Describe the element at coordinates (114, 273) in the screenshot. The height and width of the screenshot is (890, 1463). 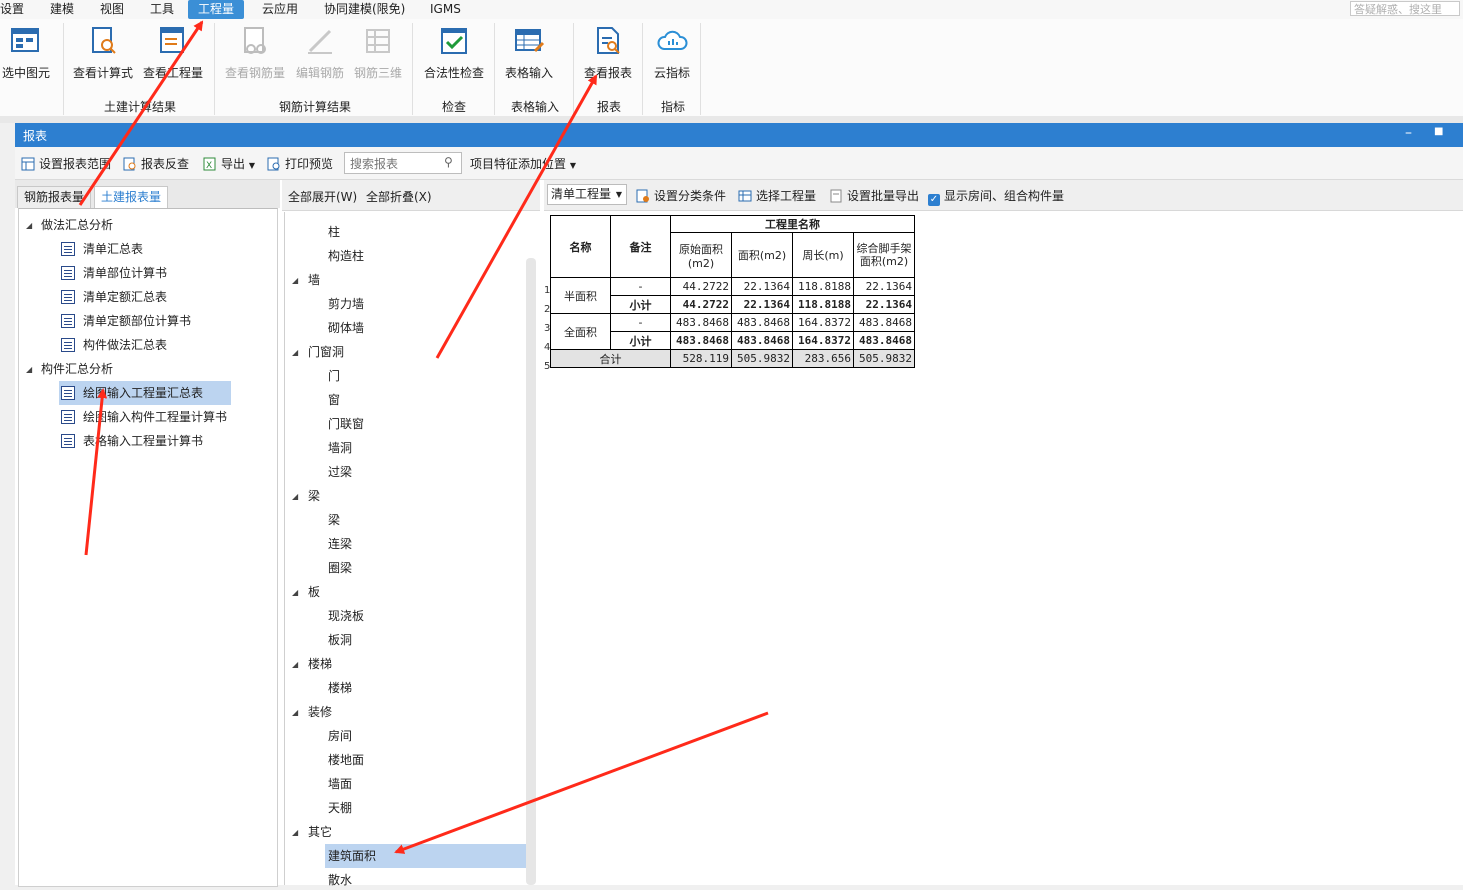
I see `tree-item-report: 清单部位计算书` at that location.